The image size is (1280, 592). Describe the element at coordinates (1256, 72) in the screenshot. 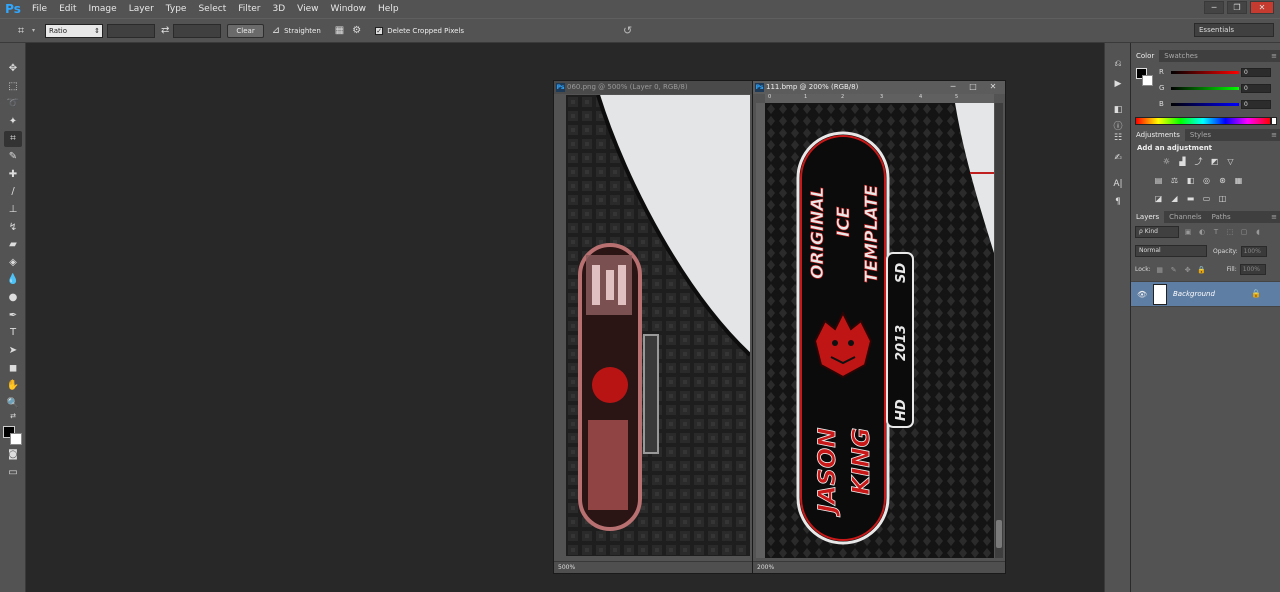

I see `red-value-input: 0` at that location.